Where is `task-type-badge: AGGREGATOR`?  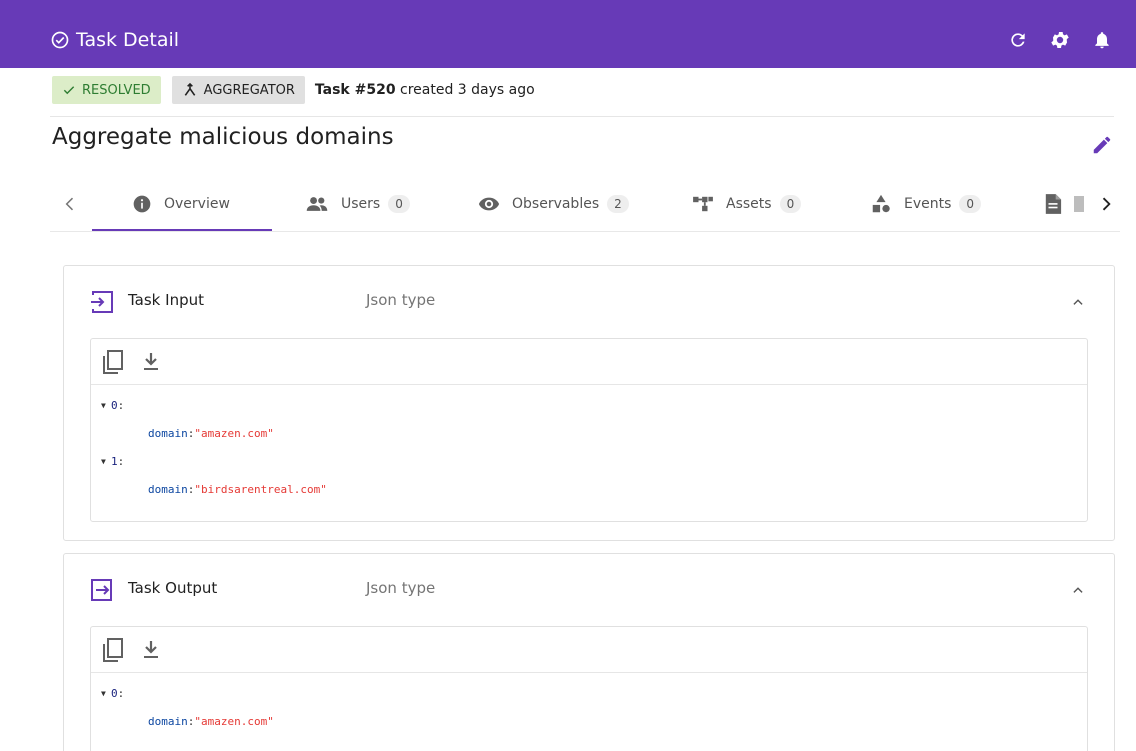 task-type-badge: AGGREGATOR is located at coordinates (238, 90).